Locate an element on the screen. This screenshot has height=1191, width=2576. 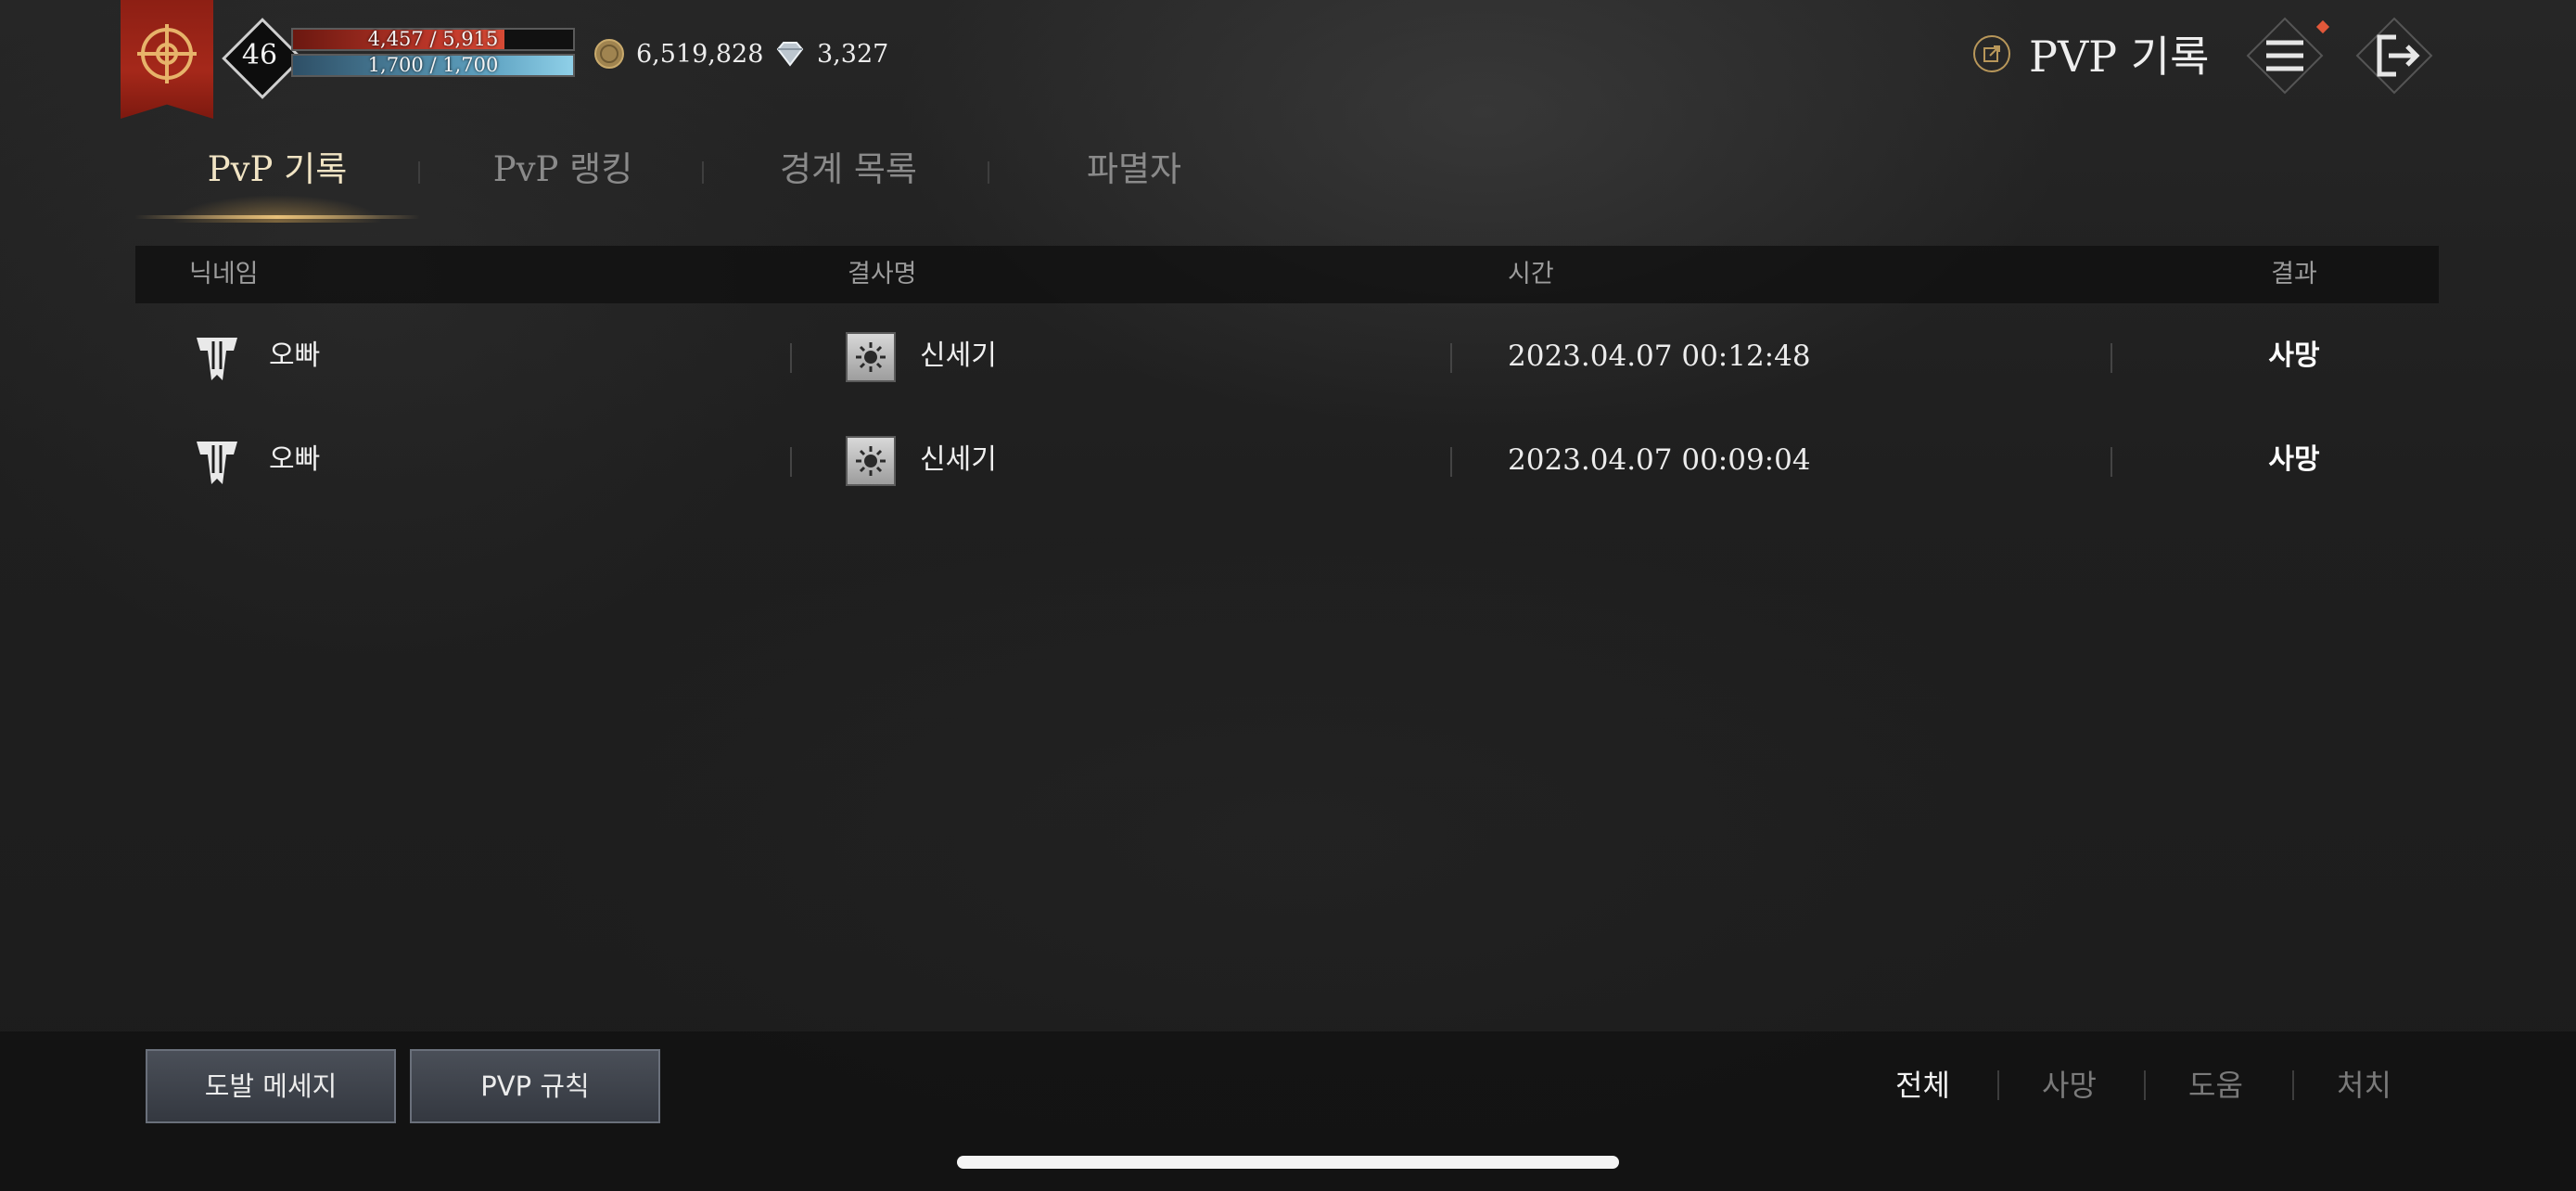
gold-amount: 6,519,828 is located at coordinates (700, 54).